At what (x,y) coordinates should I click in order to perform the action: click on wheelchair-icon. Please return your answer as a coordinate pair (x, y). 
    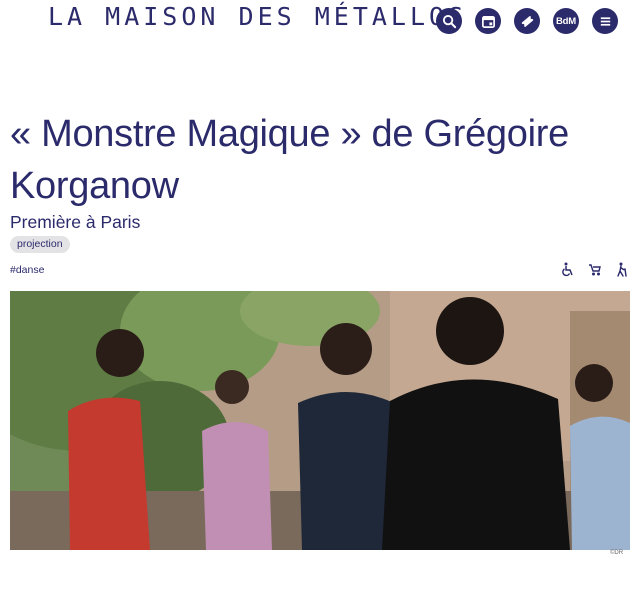
    Looking at the image, I should click on (567, 269).